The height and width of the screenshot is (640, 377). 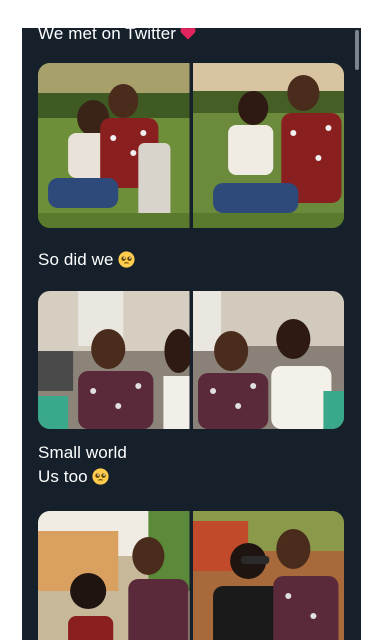 What do you see at coordinates (63, 476) in the screenshot?
I see `post-text-3-line-2-content: Us too` at bounding box center [63, 476].